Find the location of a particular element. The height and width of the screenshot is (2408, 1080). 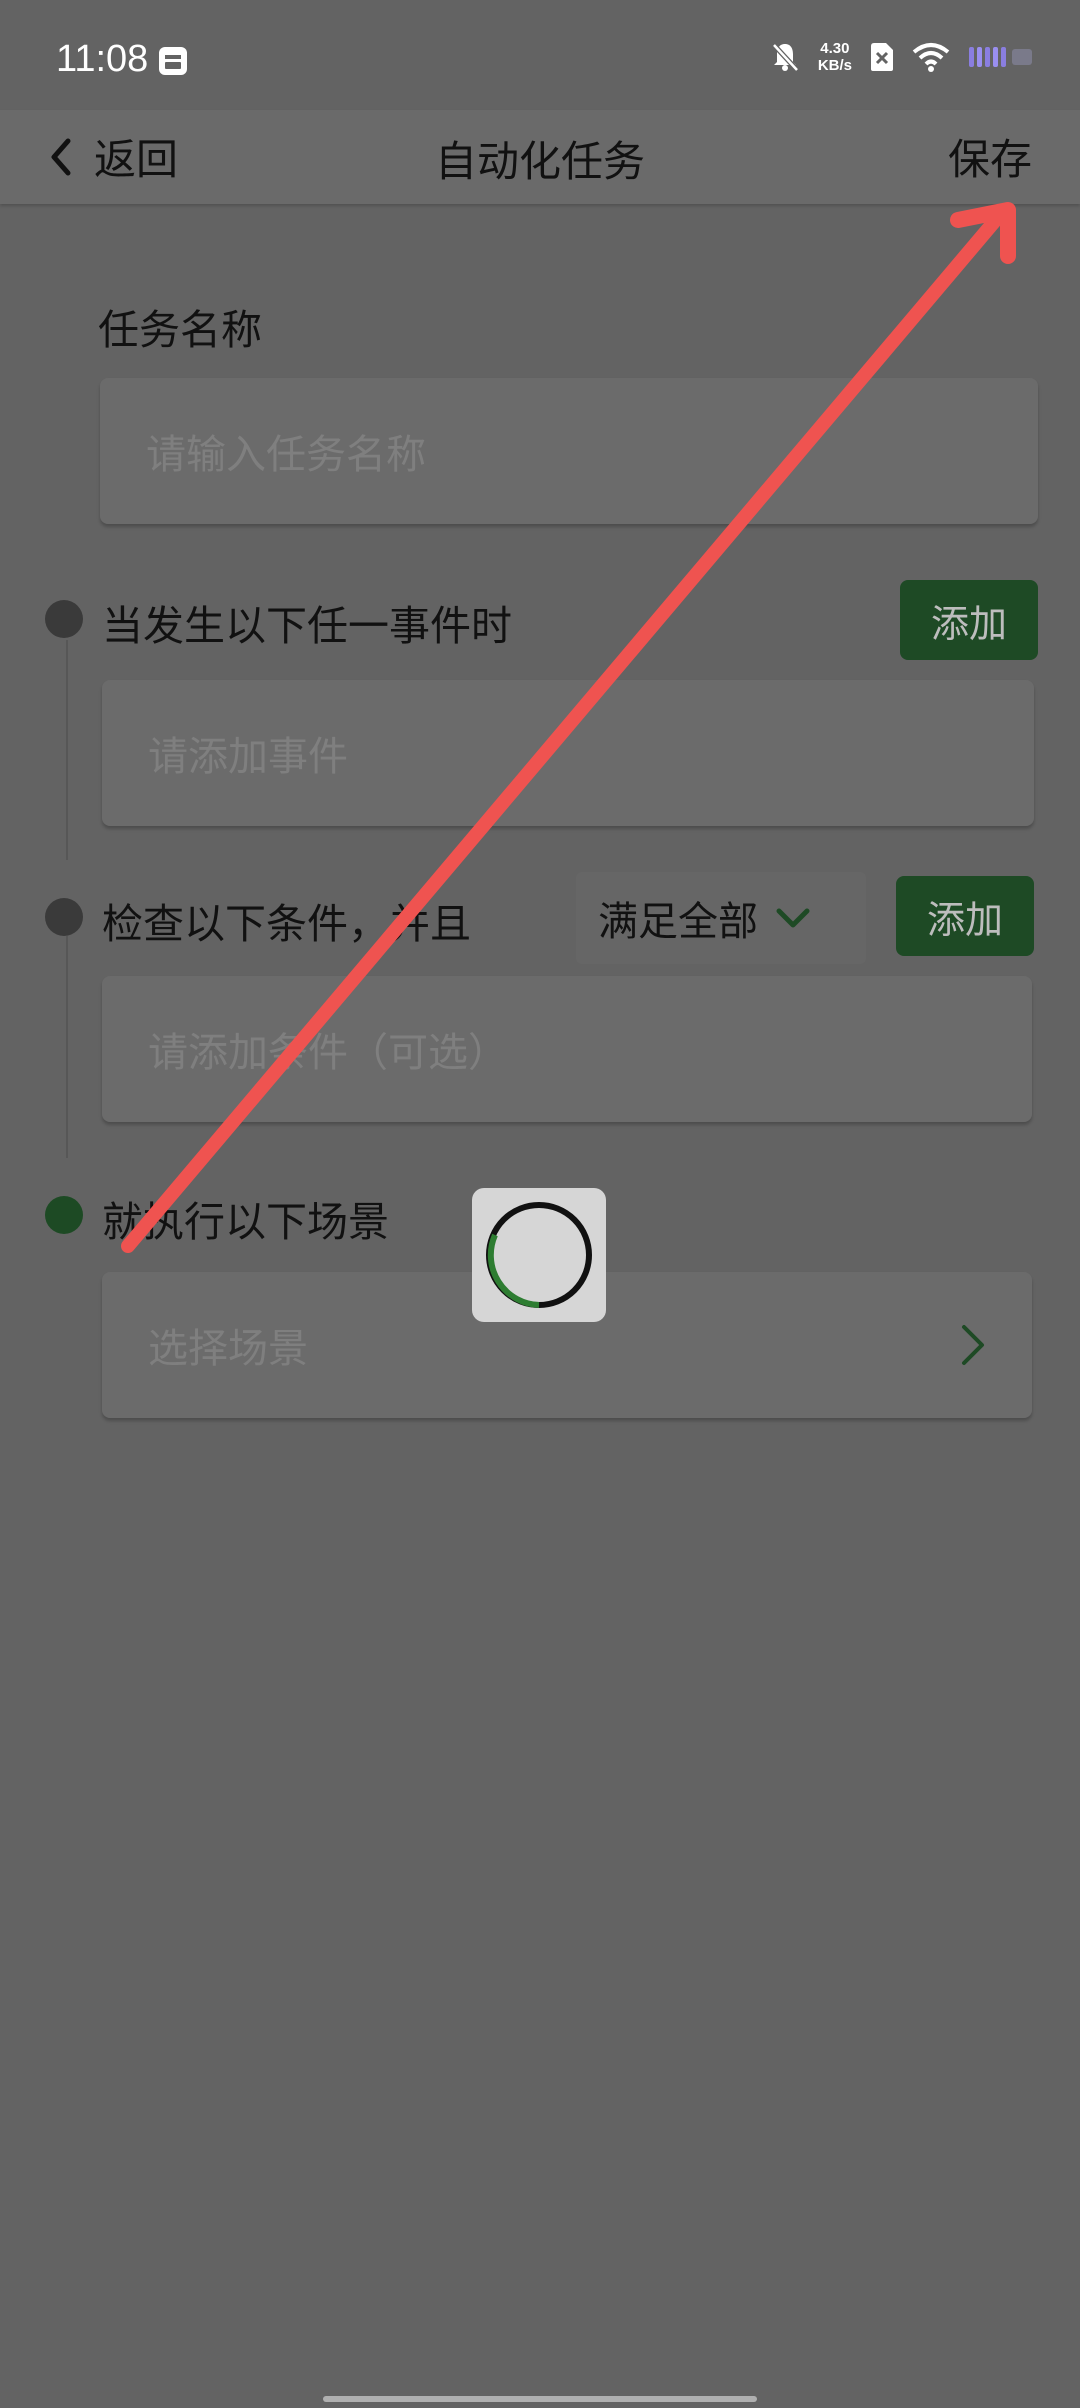

home-indicator is located at coordinates (540, 2399).